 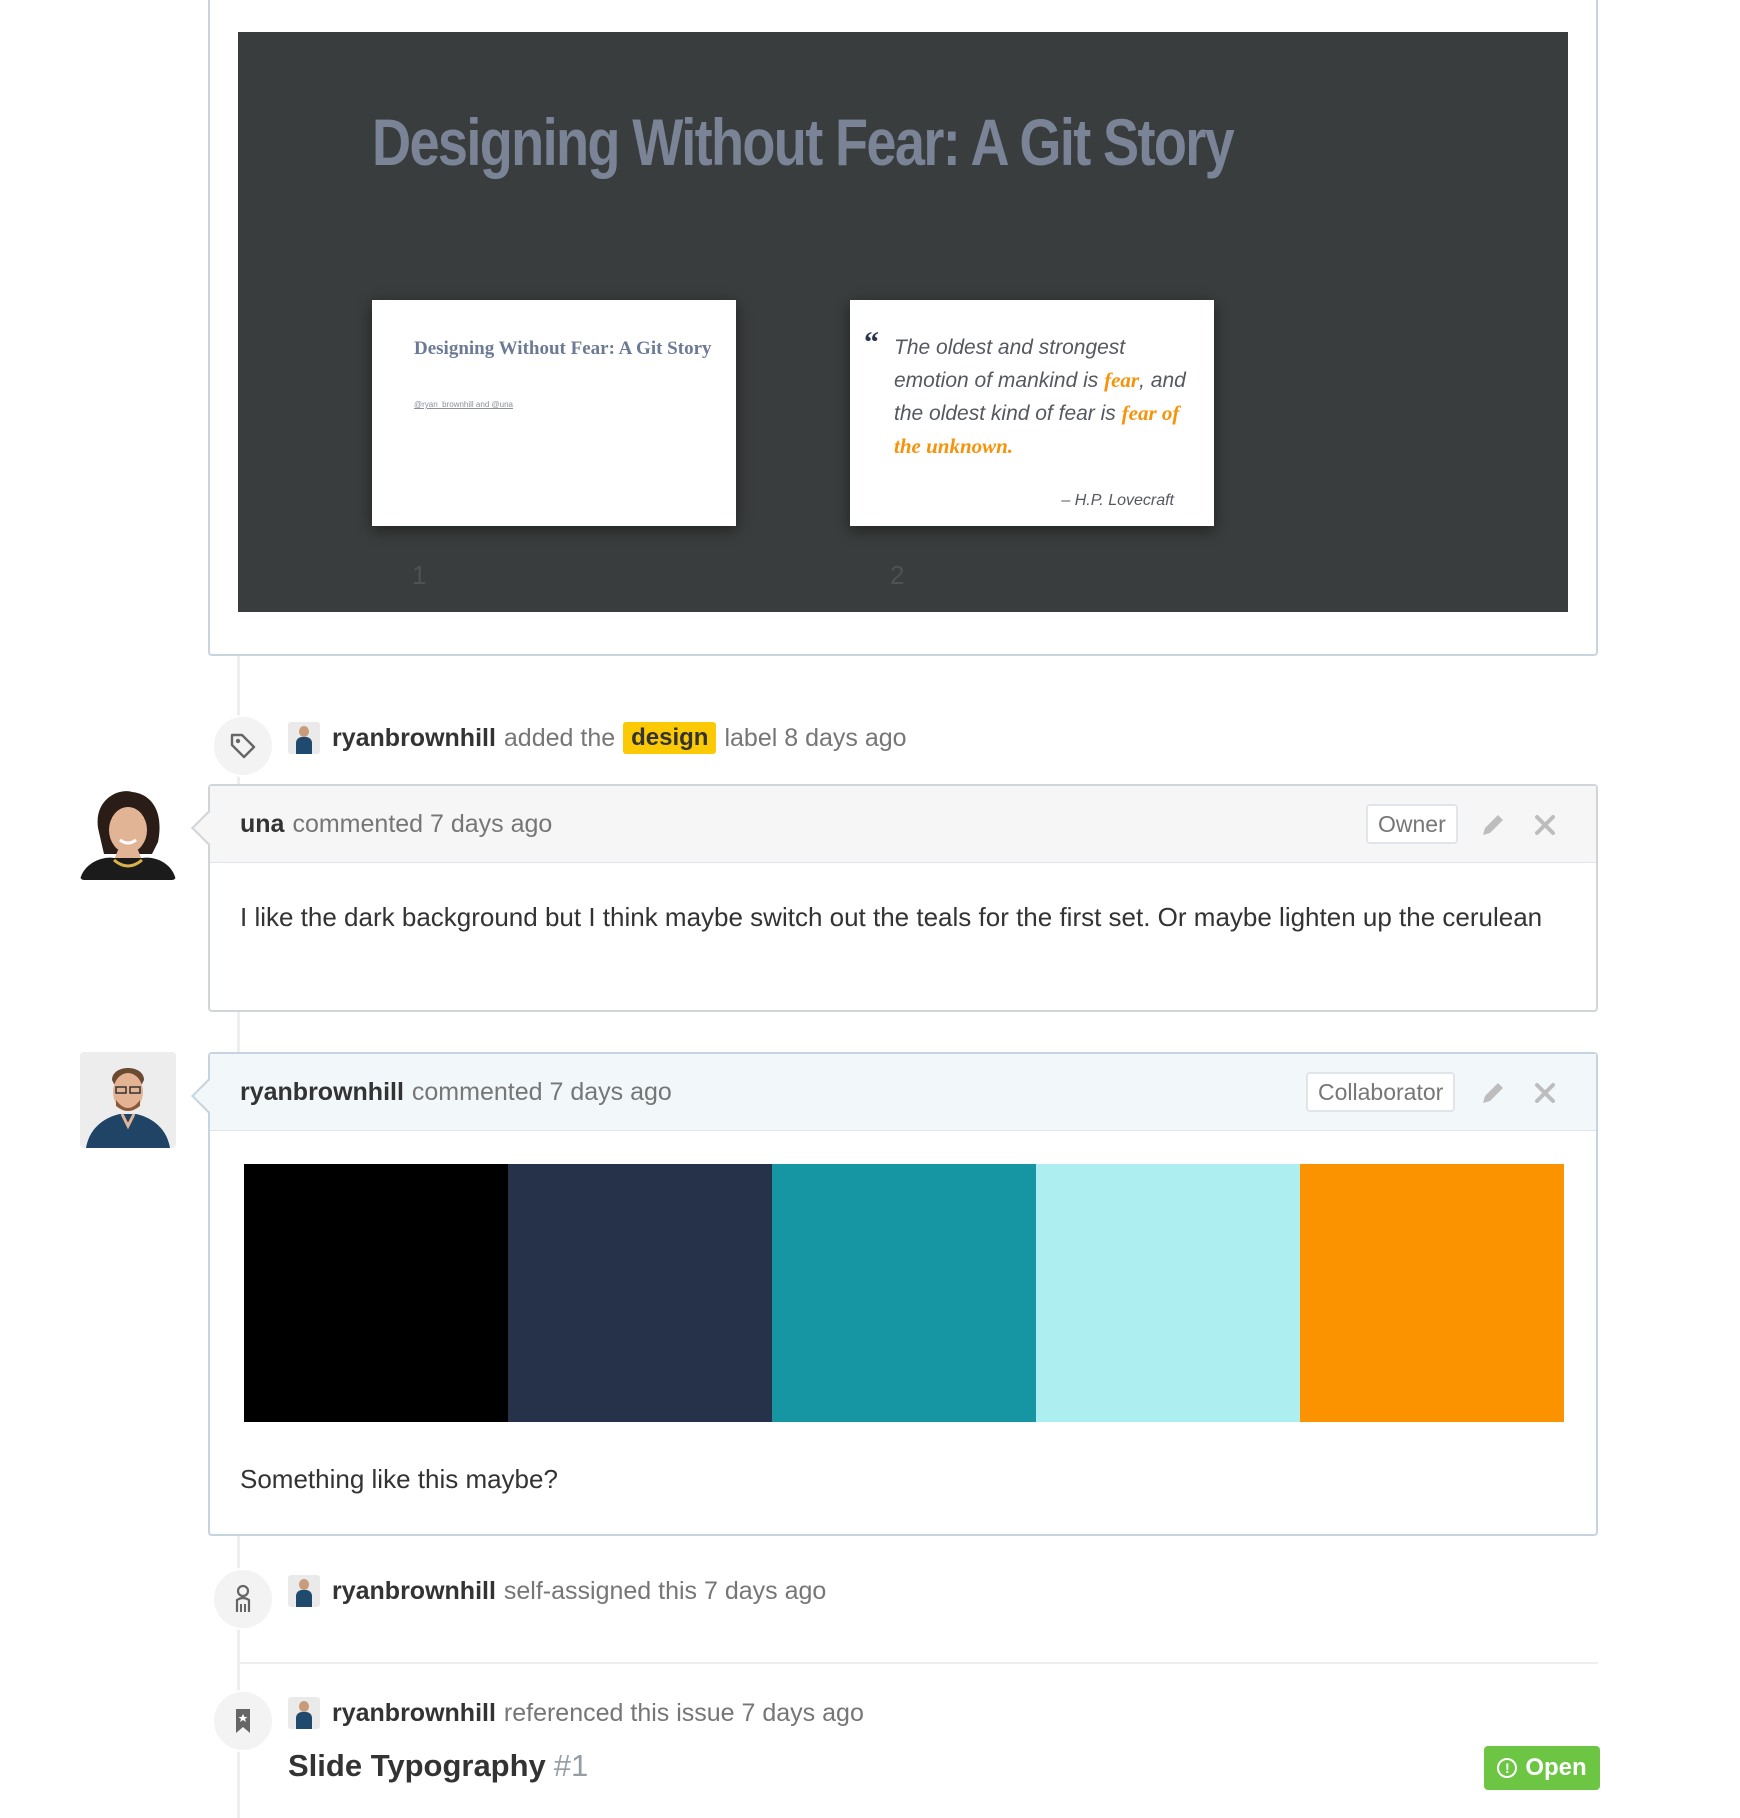 I want to click on issue-opened-icon: !, so click(x=1507, y=1768).